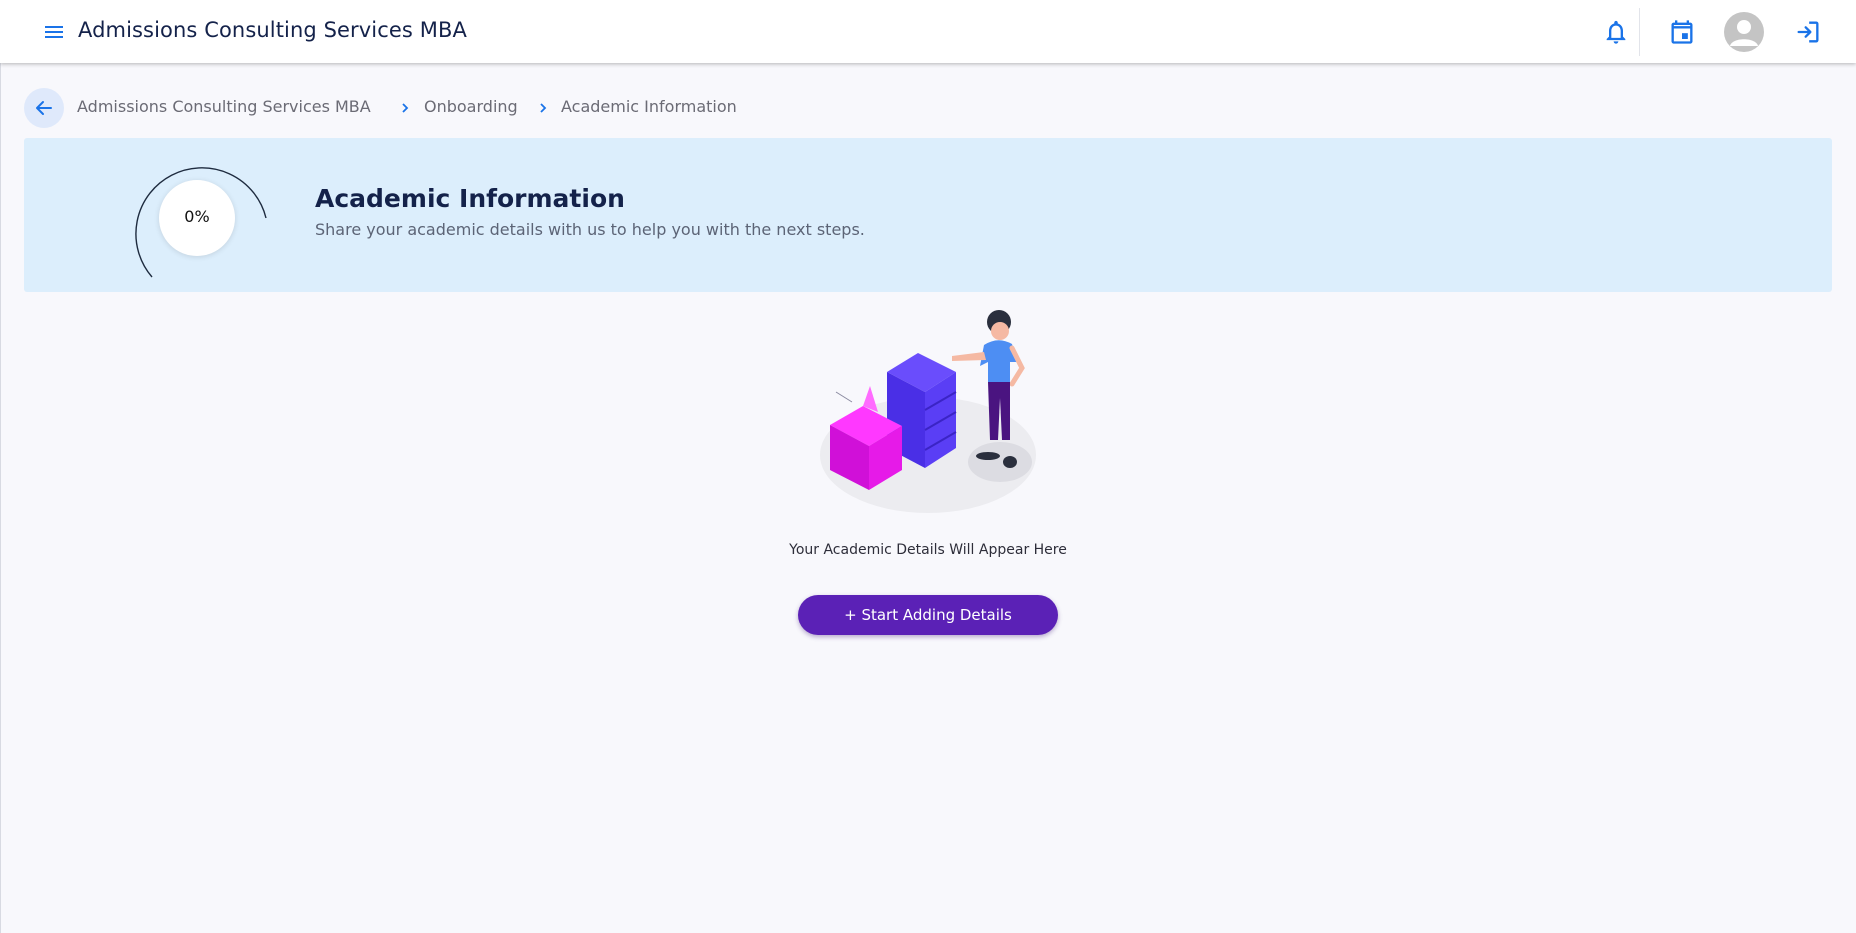 This screenshot has width=1856, height=933. I want to click on start-adding-details-button: + Start Adding Details, so click(928, 615).